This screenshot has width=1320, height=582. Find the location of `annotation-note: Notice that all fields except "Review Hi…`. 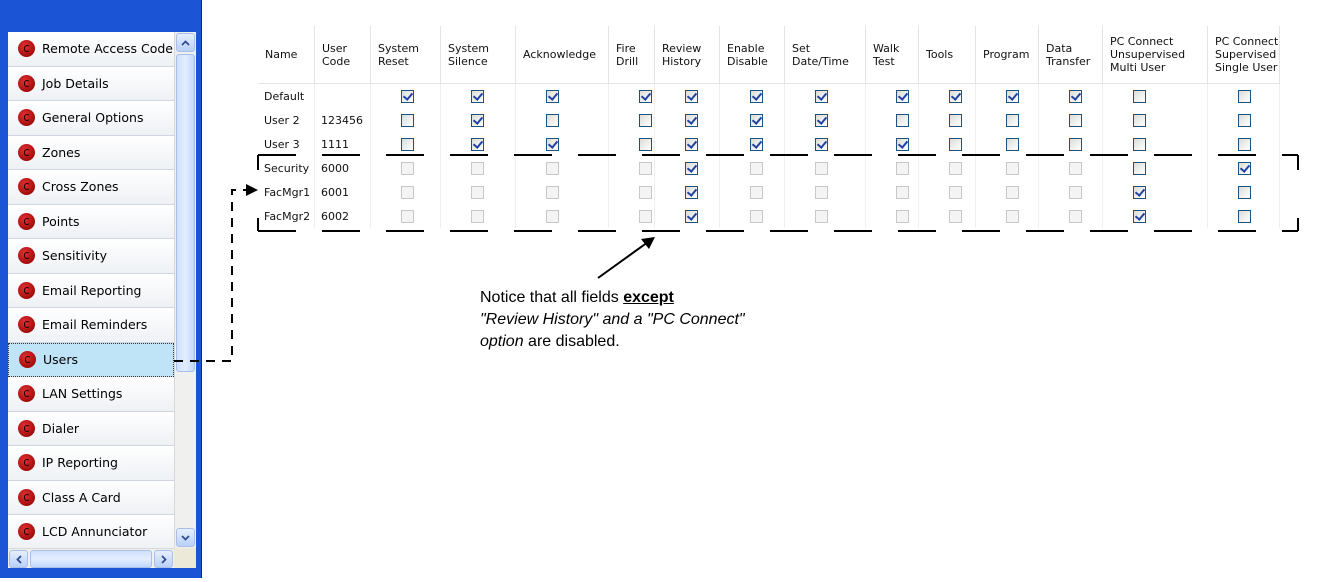

annotation-note: Notice that all fields except "Review Hi… is located at coordinates (630, 320).